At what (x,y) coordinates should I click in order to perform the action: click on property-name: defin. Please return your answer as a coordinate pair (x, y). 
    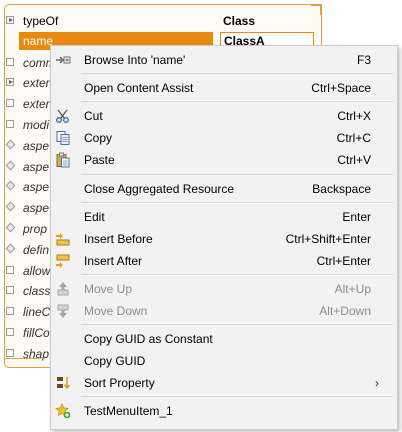
    Looking at the image, I should click on (36, 249).